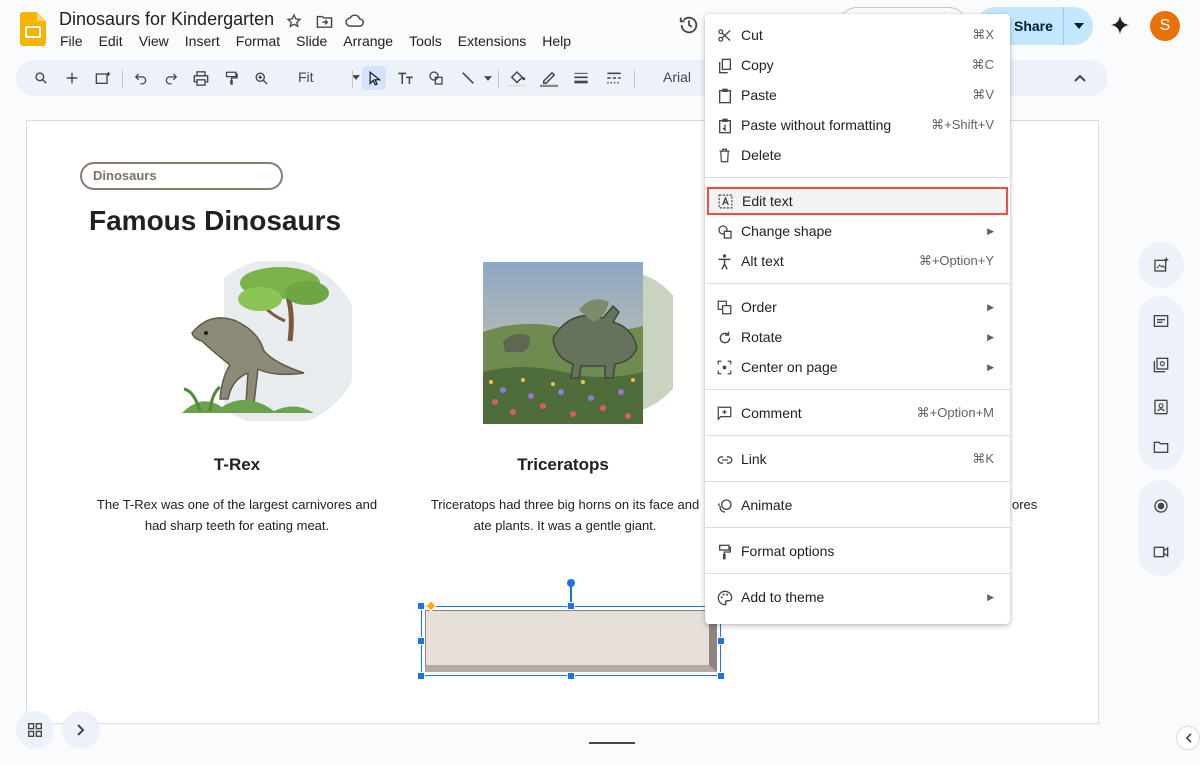 This screenshot has width=1200, height=765. I want to click on selected-bevel-shape, so click(571, 629).